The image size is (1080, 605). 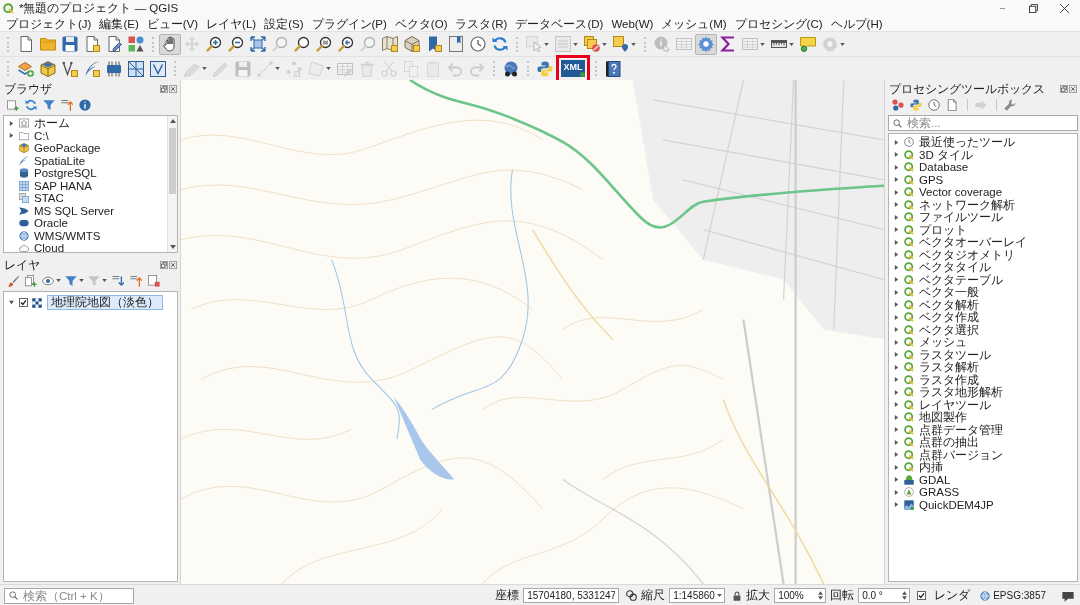 I want to click on lock-icon, so click(x=737, y=595).